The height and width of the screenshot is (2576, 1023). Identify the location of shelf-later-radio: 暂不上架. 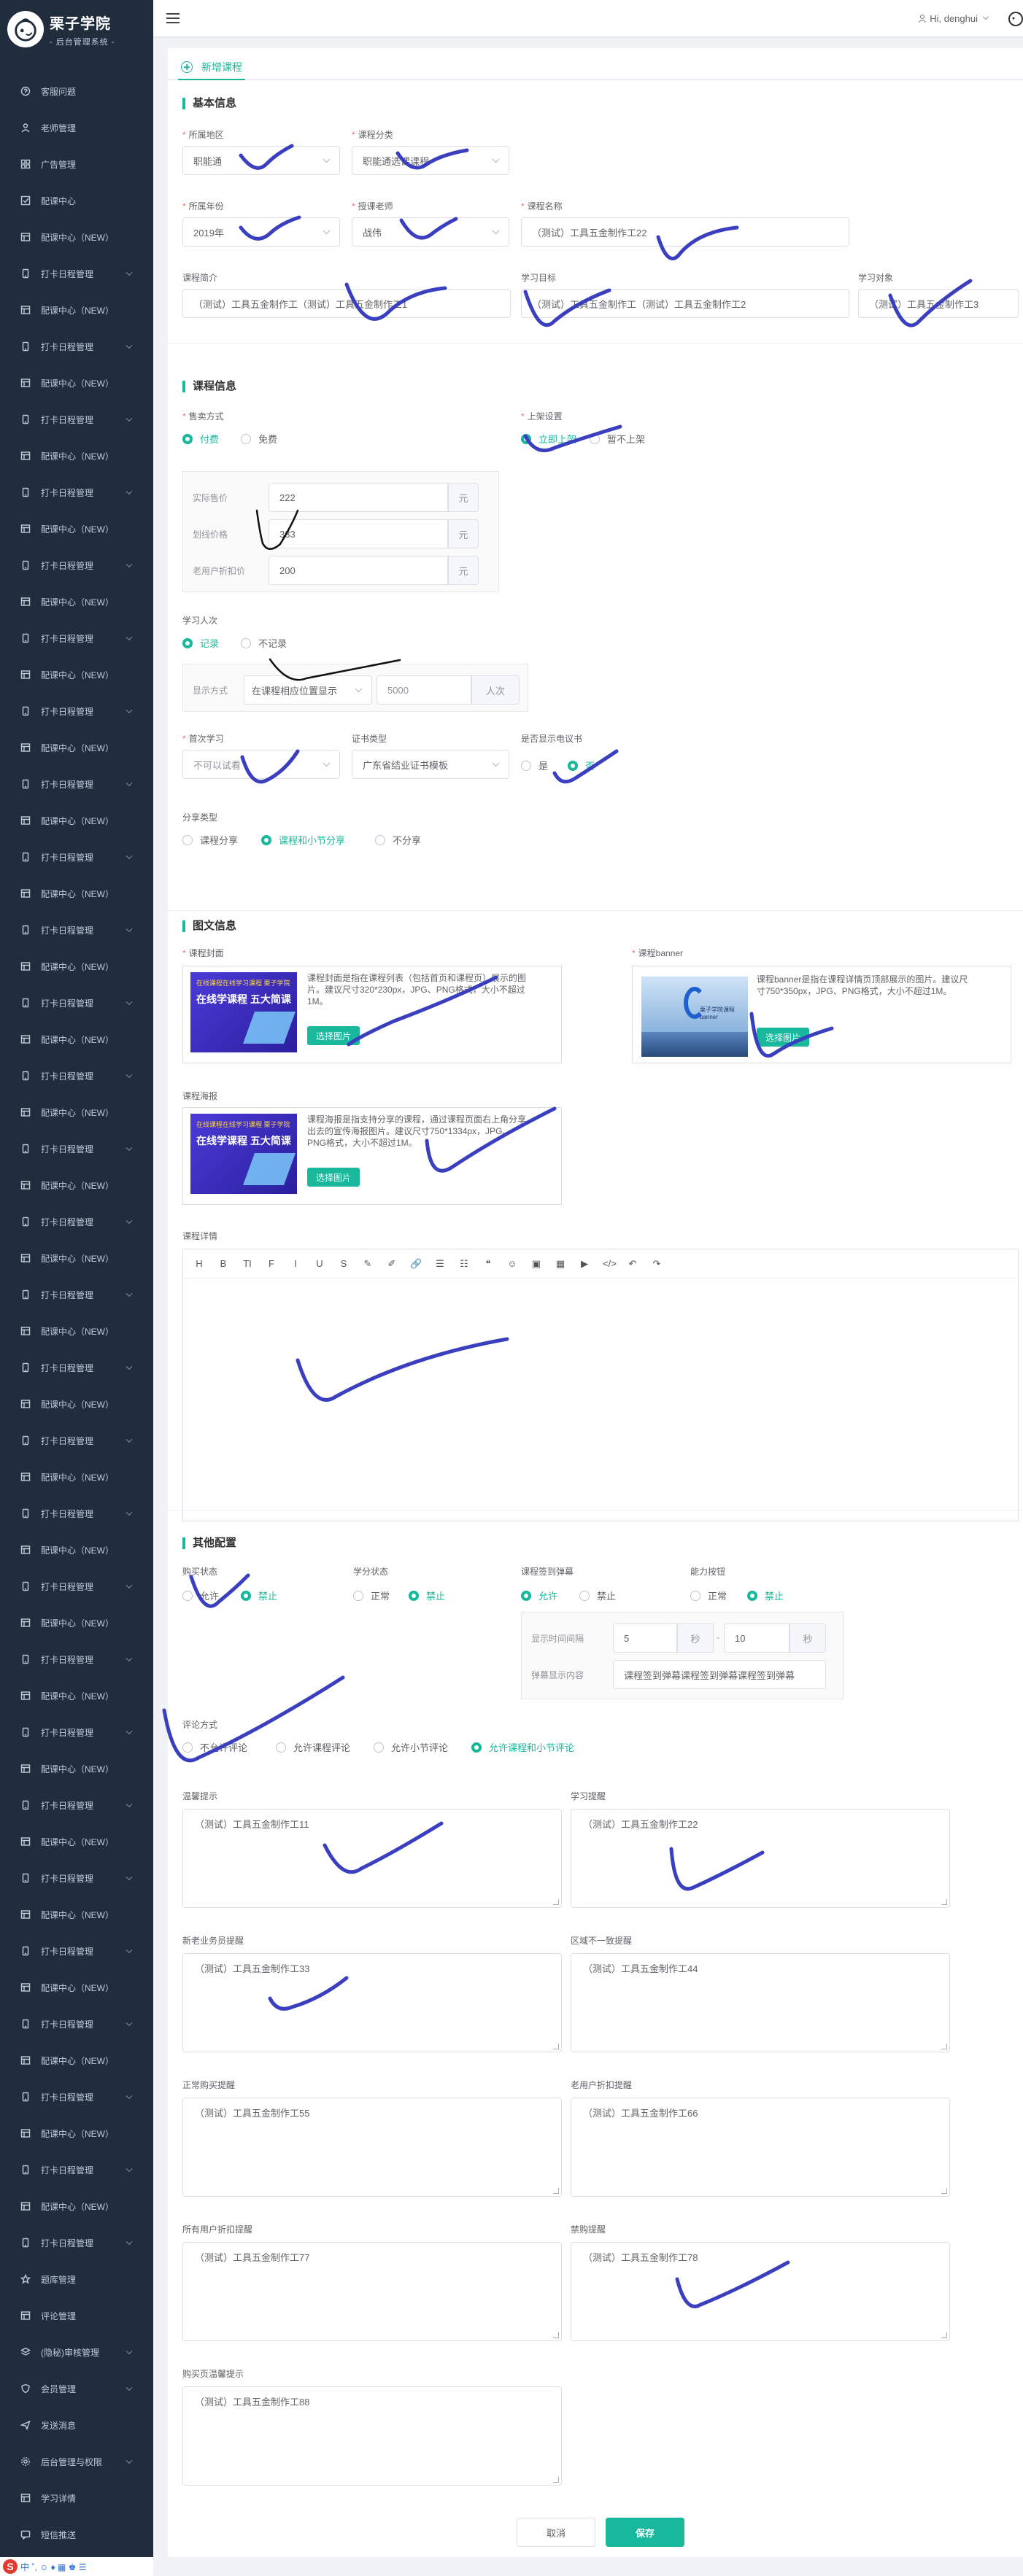
(617, 439).